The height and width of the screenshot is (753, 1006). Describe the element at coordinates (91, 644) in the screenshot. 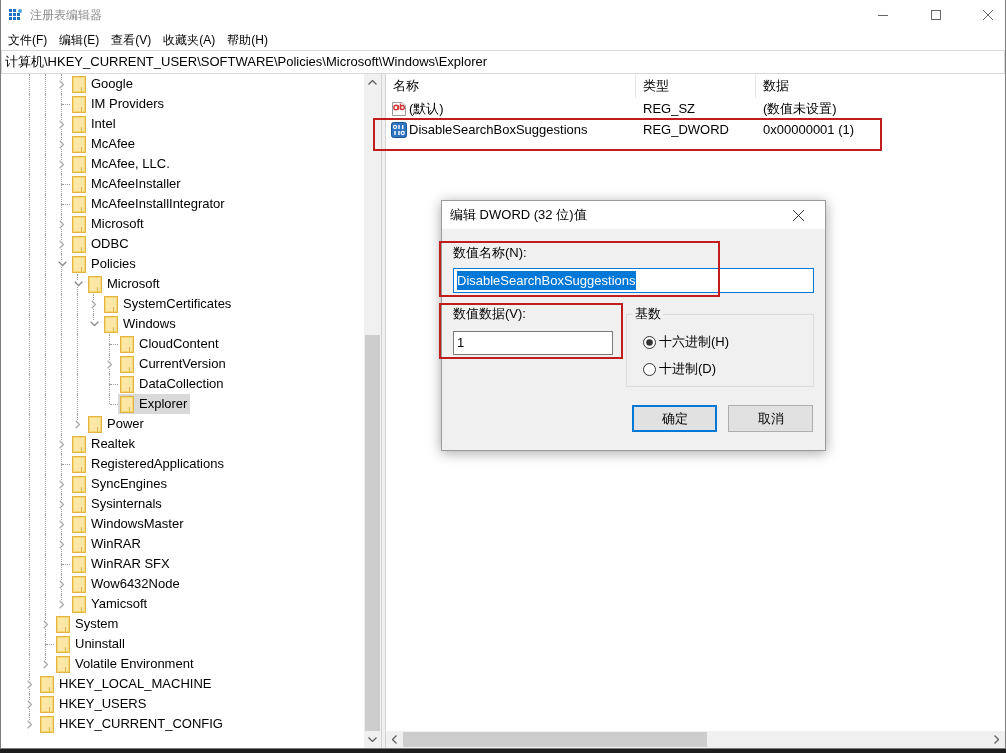

I see `tree-item: Uninstall` at that location.